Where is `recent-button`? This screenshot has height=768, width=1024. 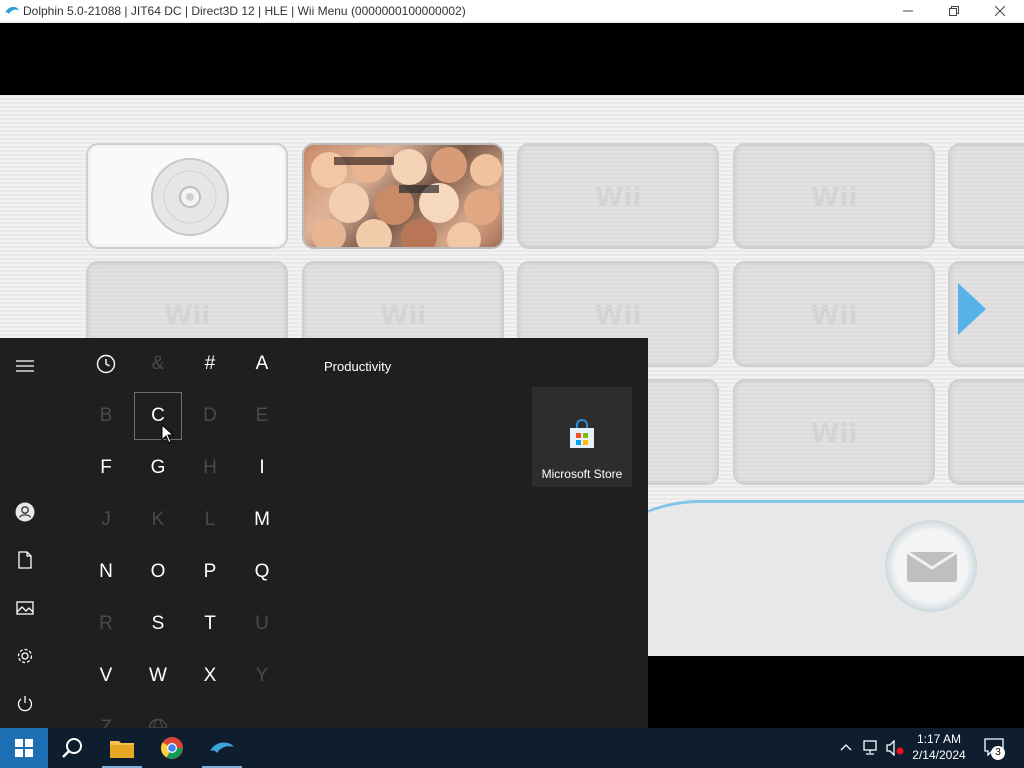 recent-button is located at coordinates (106, 364).